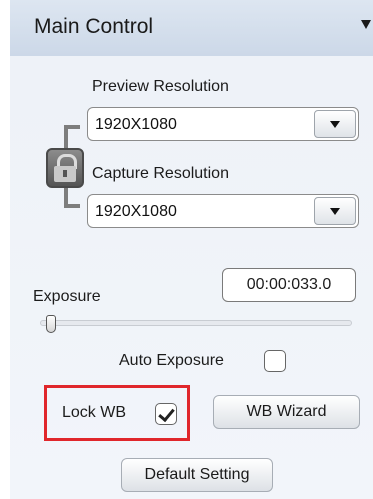 The width and height of the screenshot is (373, 499). What do you see at coordinates (223, 211) in the screenshot?
I see `capture-resolution-select: 1920X1080` at bounding box center [223, 211].